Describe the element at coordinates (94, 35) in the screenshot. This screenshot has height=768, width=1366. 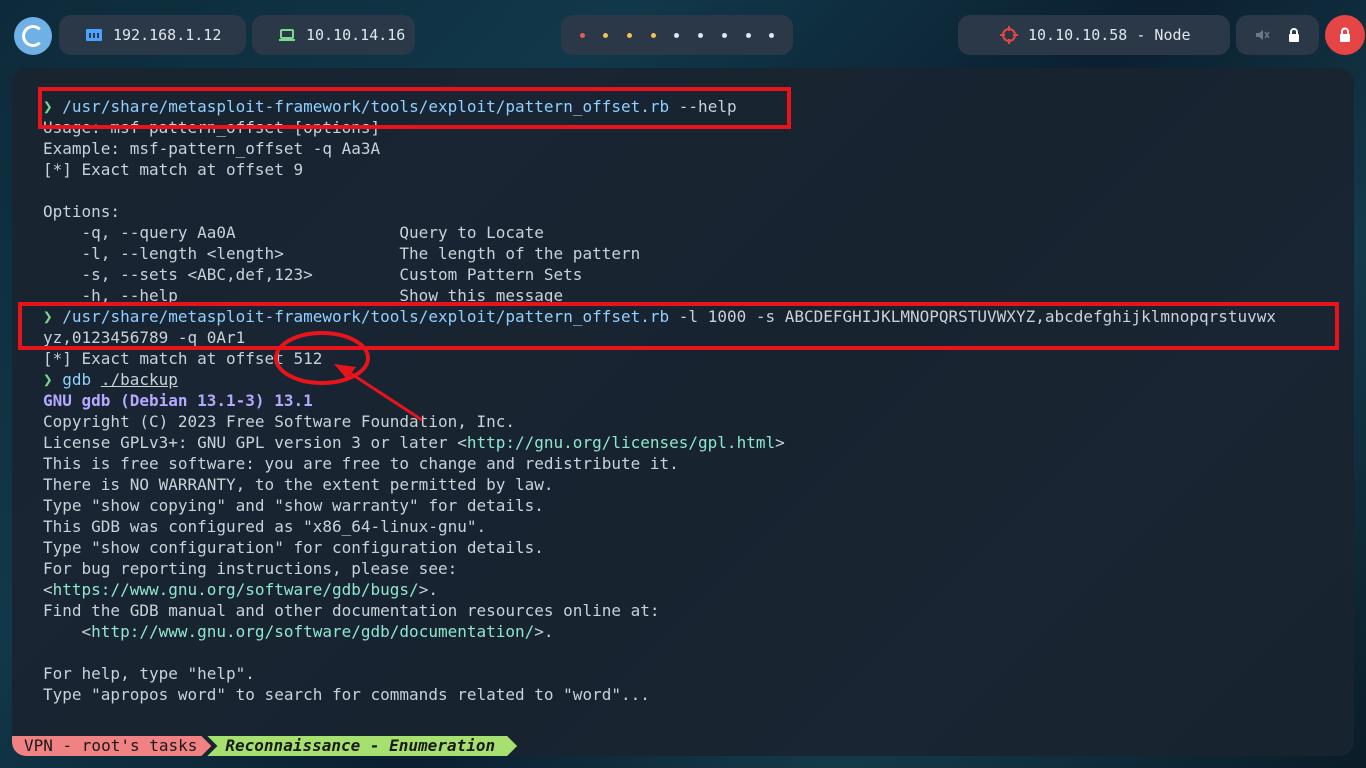
I see `network-icon` at that location.